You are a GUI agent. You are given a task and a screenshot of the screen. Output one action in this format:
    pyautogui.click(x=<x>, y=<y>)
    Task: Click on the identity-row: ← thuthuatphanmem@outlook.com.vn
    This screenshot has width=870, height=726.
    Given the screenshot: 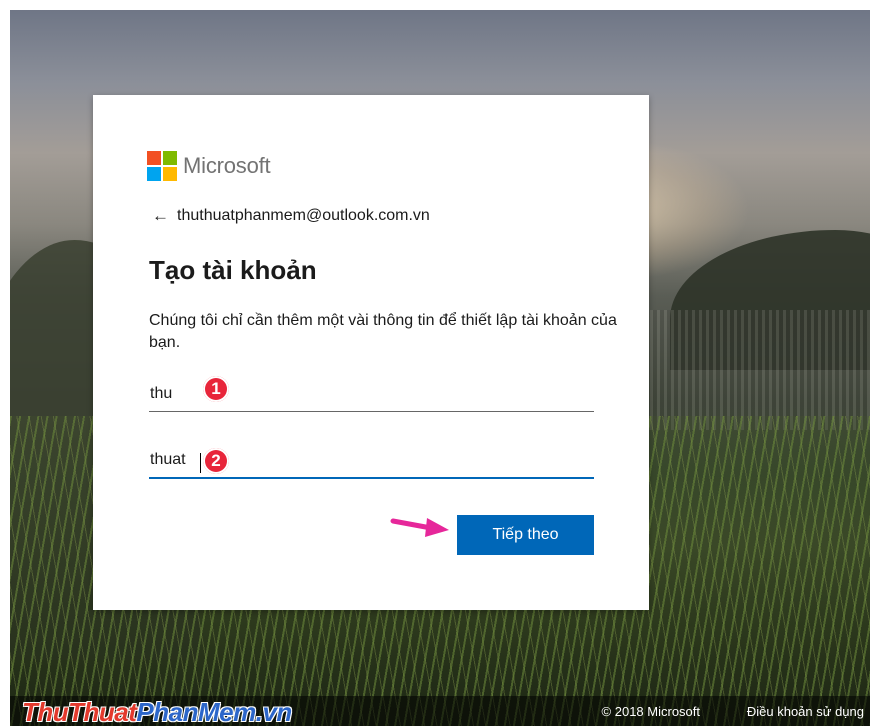 What is the action you would take?
    pyautogui.click(x=291, y=216)
    